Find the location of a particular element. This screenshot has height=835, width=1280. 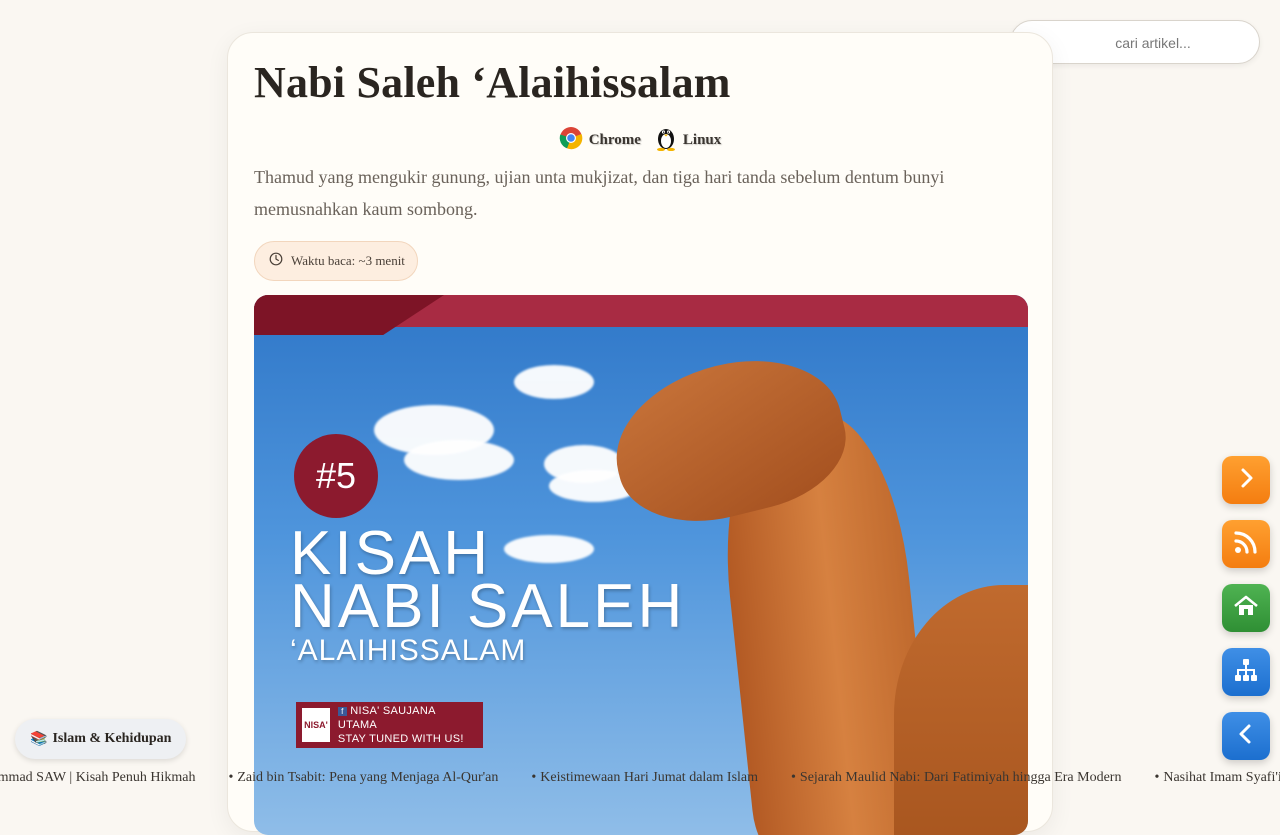

platform-tags: Chrome Linux is located at coordinates (640, 140).